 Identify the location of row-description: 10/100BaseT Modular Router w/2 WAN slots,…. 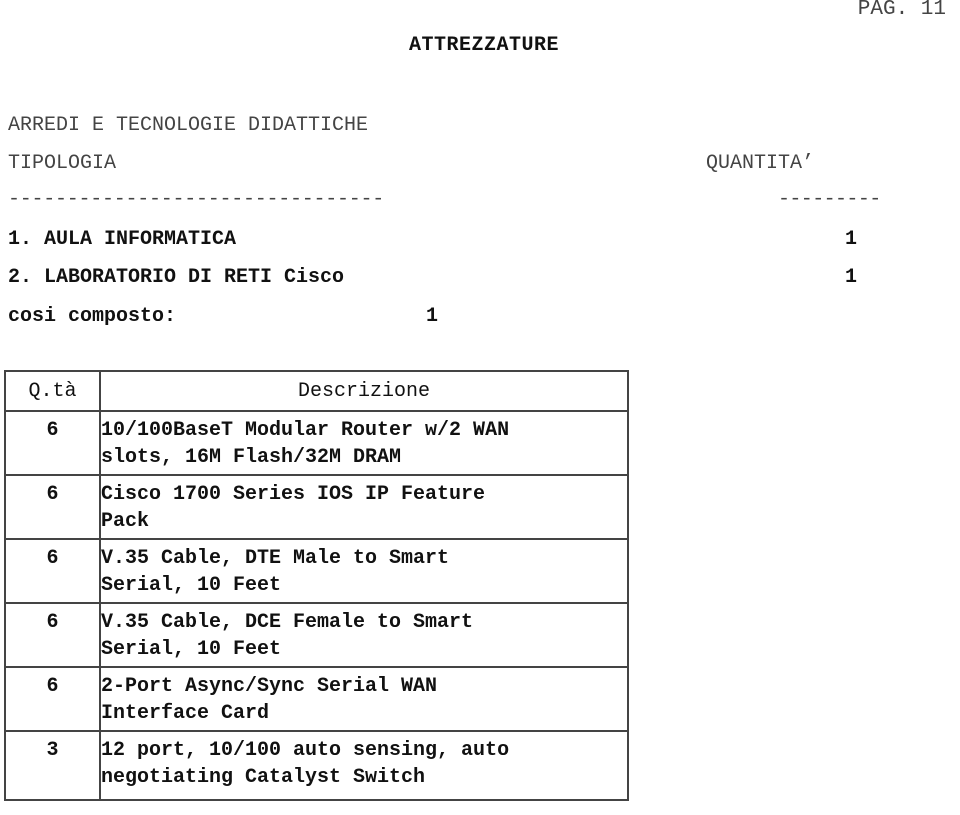
(364, 443).